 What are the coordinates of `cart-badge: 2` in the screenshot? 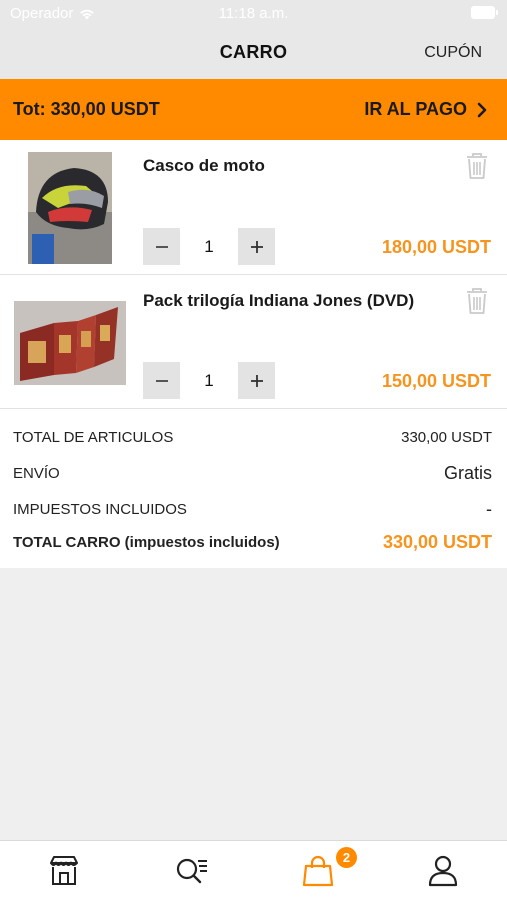 It's located at (346, 857).